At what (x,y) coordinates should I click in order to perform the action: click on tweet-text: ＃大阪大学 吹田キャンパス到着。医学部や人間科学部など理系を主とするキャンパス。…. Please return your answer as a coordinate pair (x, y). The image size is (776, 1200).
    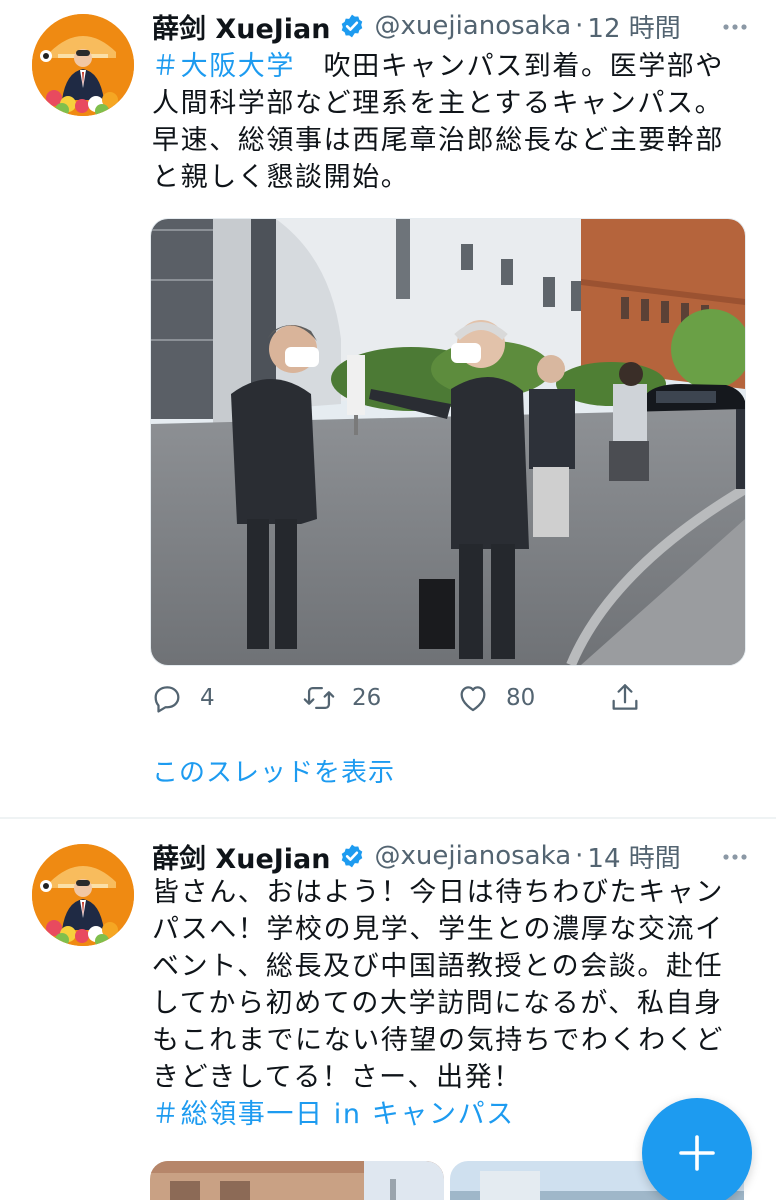
    Looking at the image, I should click on (449, 122).